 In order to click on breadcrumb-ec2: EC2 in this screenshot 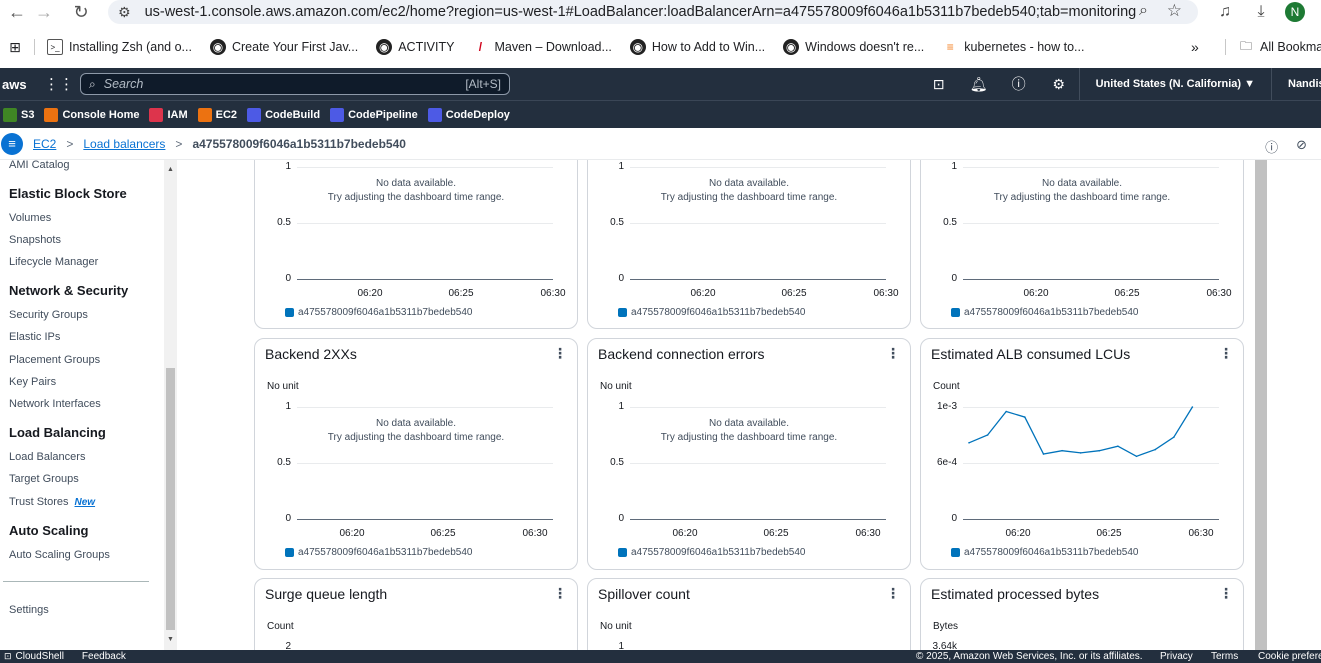, I will do `click(44, 144)`.